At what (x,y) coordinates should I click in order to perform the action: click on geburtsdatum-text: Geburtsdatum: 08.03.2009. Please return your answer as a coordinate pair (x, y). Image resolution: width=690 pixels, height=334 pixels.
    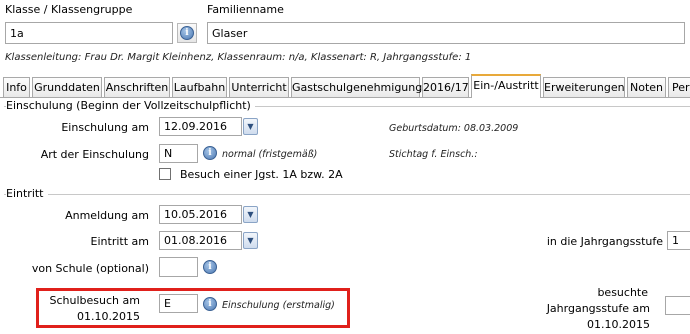
    Looking at the image, I should click on (454, 128).